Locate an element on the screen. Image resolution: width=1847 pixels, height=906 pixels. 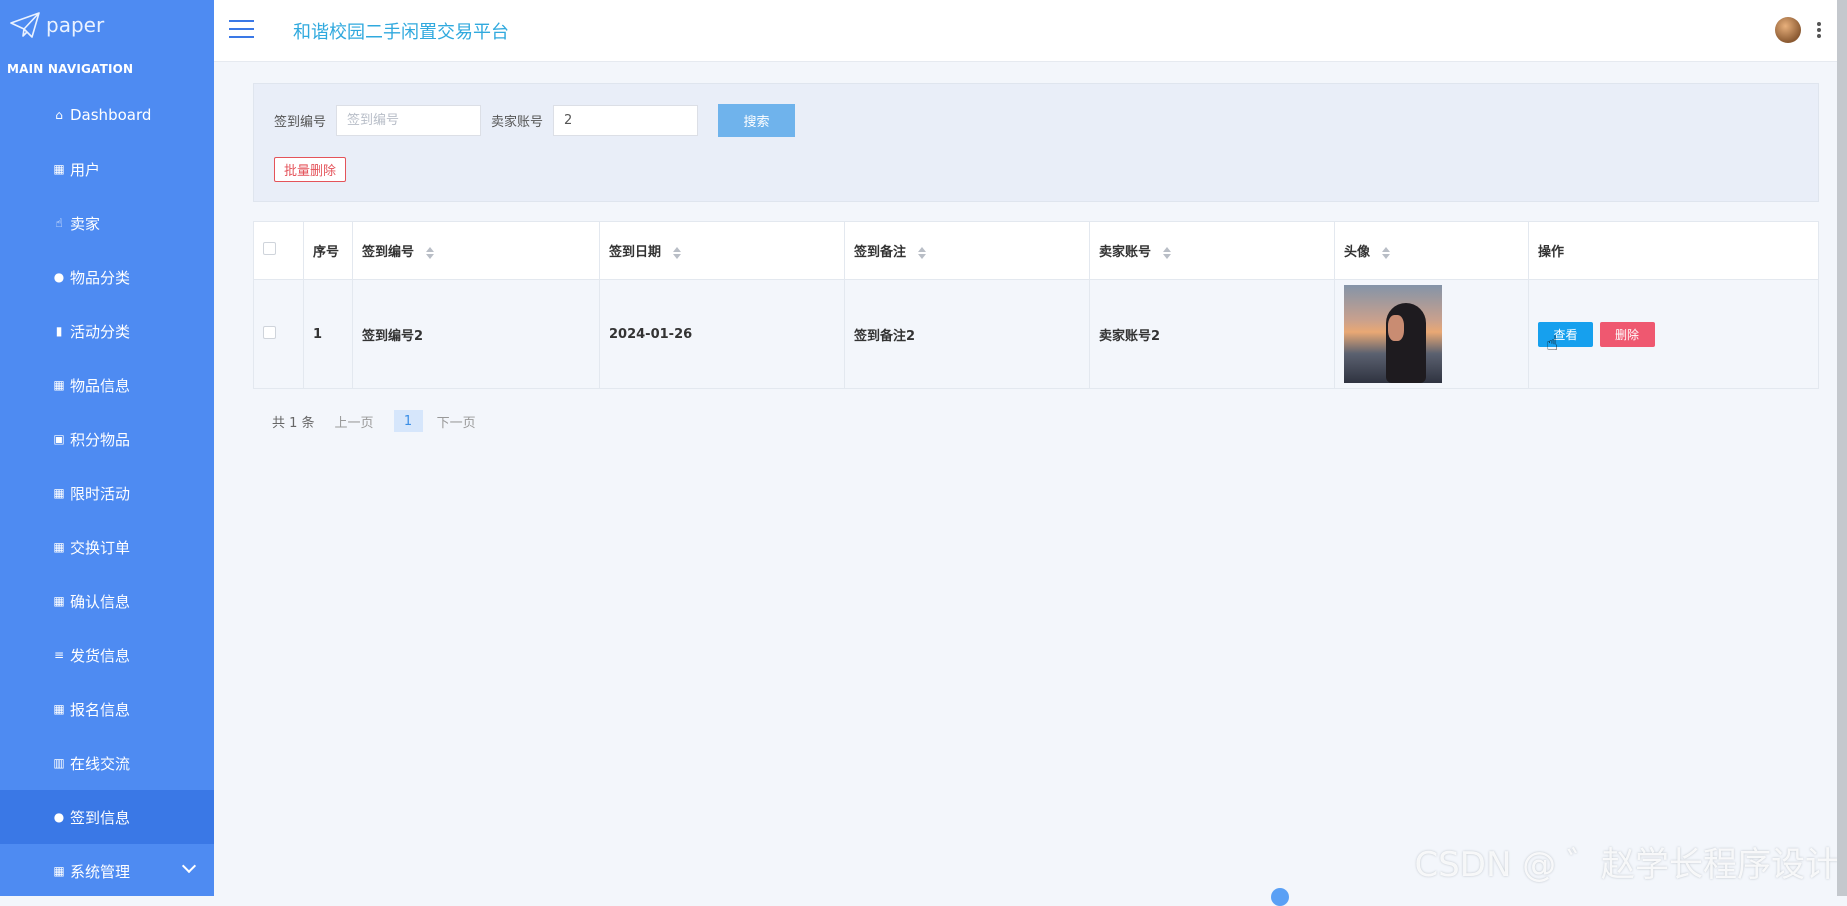
avatar-thumbnail is located at coordinates (1393, 334).